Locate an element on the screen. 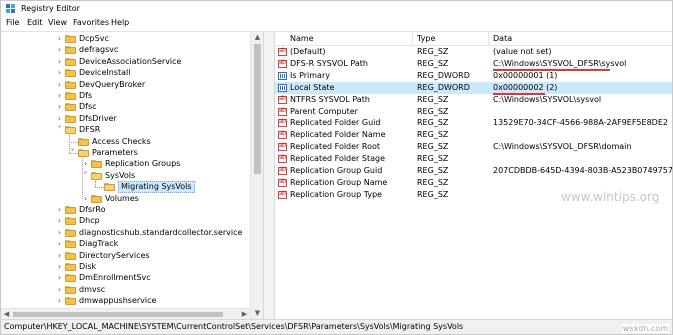 Image resolution: width=673 pixels, height=335 pixels. tree-node: › DeviceInstall is located at coordinates (153, 73).